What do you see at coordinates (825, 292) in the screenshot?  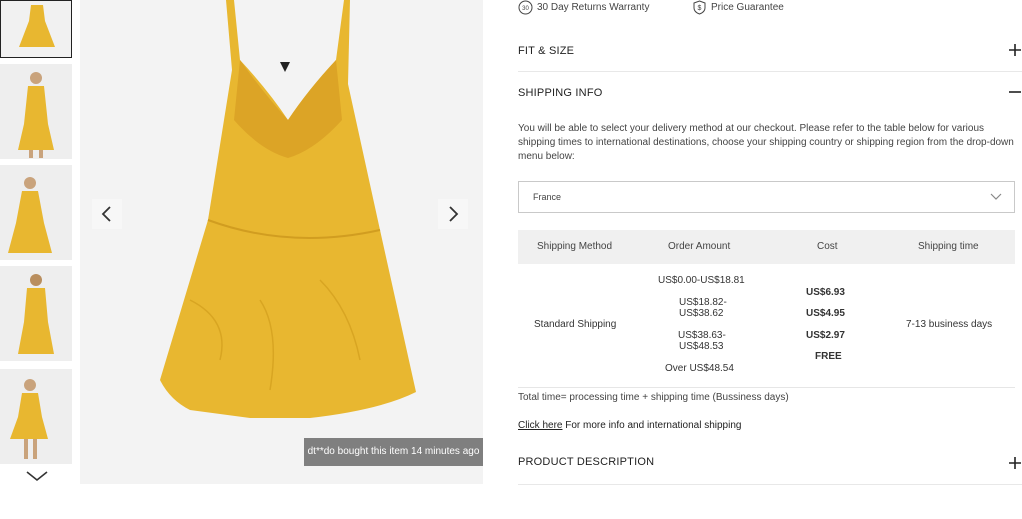 I see `cost-cell-1: US$6.93` at bounding box center [825, 292].